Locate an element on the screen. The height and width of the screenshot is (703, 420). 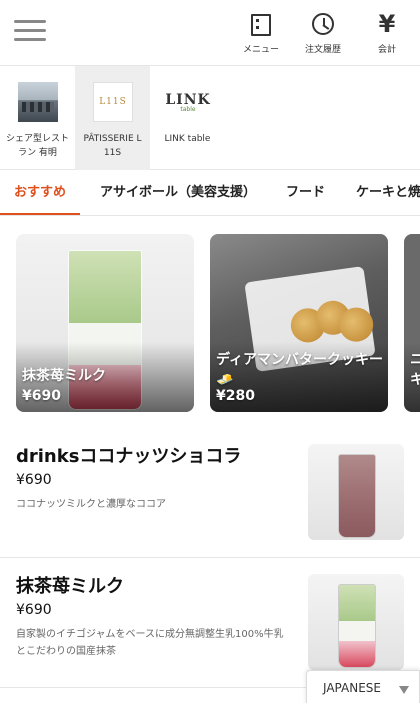
shop-logo-subtext: table is located at coordinates (188, 109).